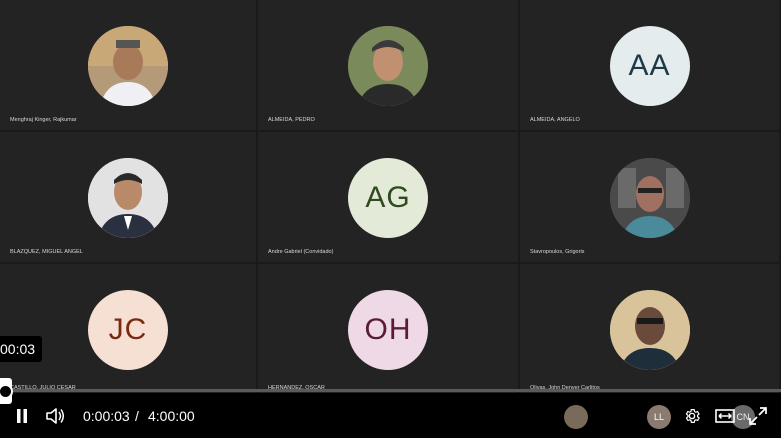 The width and height of the screenshot is (781, 438). What do you see at coordinates (106, 416) in the screenshot?
I see `current-time: 0:00:03` at bounding box center [106, 416].